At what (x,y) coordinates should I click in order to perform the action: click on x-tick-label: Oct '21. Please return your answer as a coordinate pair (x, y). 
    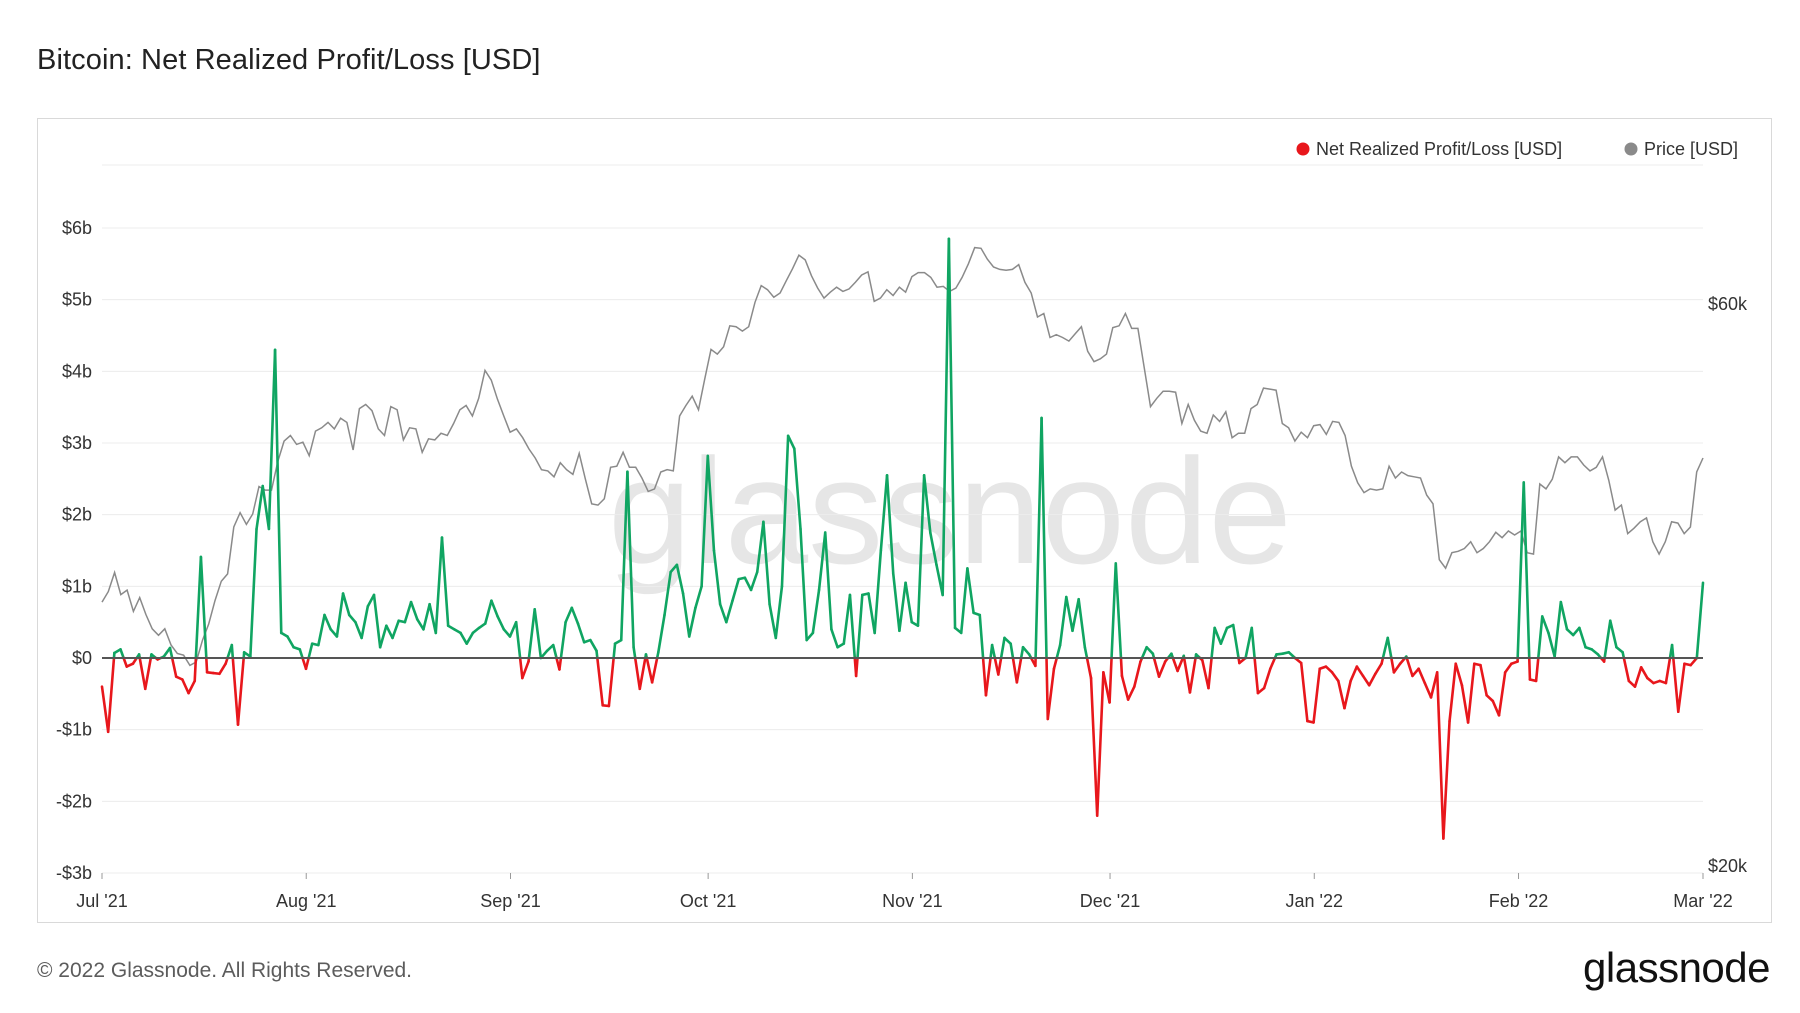
    Looking at the image, I should click on (708, 901).